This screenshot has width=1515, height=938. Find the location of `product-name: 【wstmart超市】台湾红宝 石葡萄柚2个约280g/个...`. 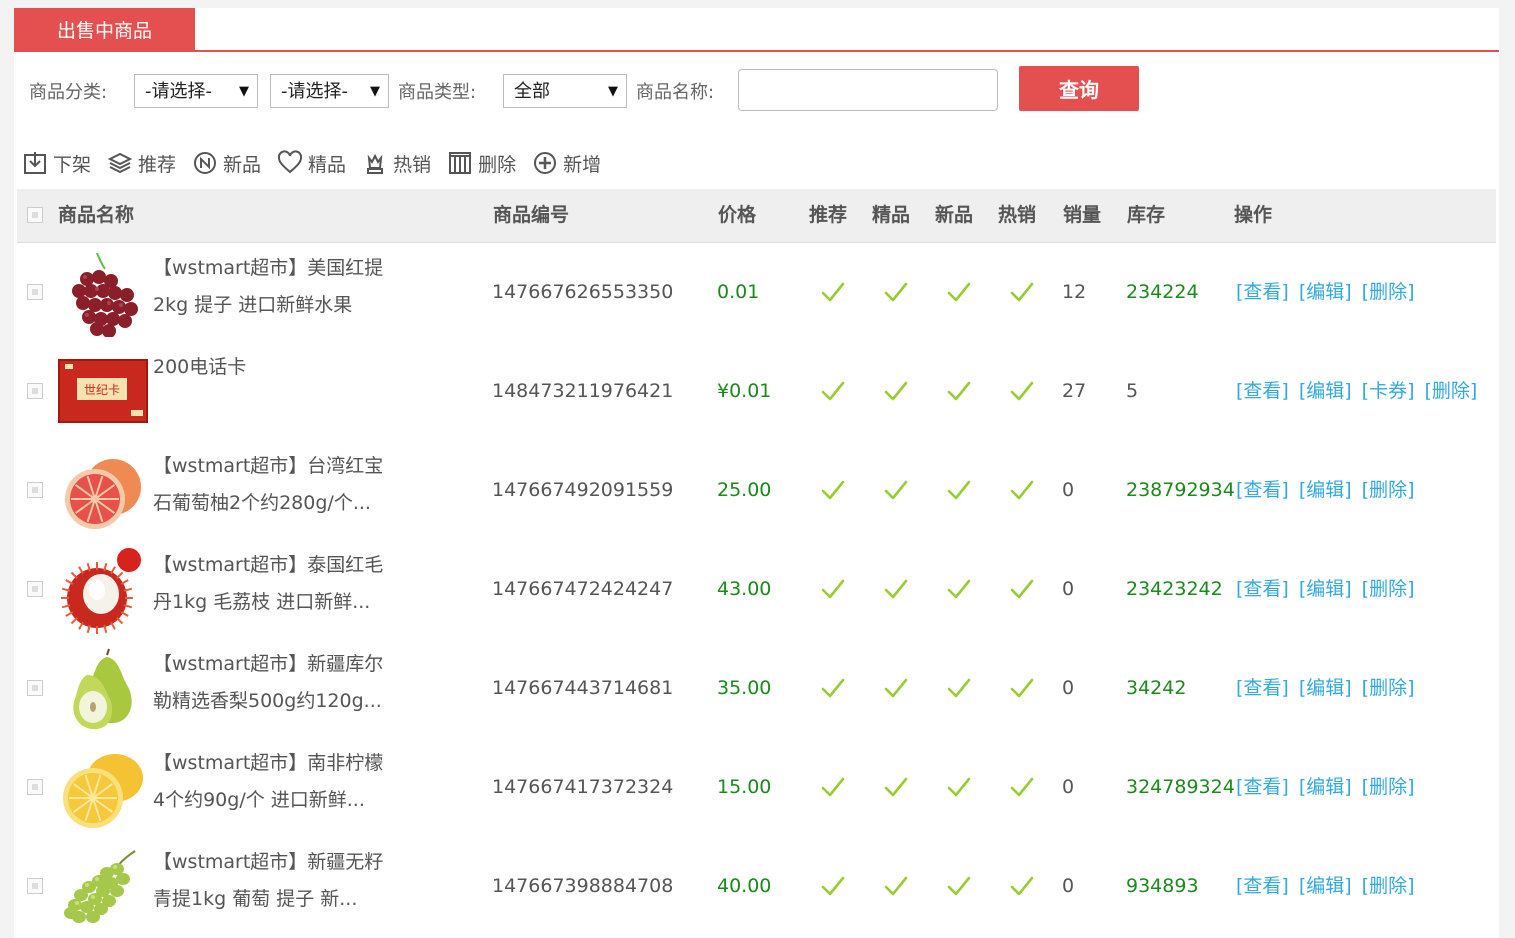

product-name: 【wstmart超市】台湾红宝 石葡萄柚2个约280g/个... is located at coordinates (273, 485).